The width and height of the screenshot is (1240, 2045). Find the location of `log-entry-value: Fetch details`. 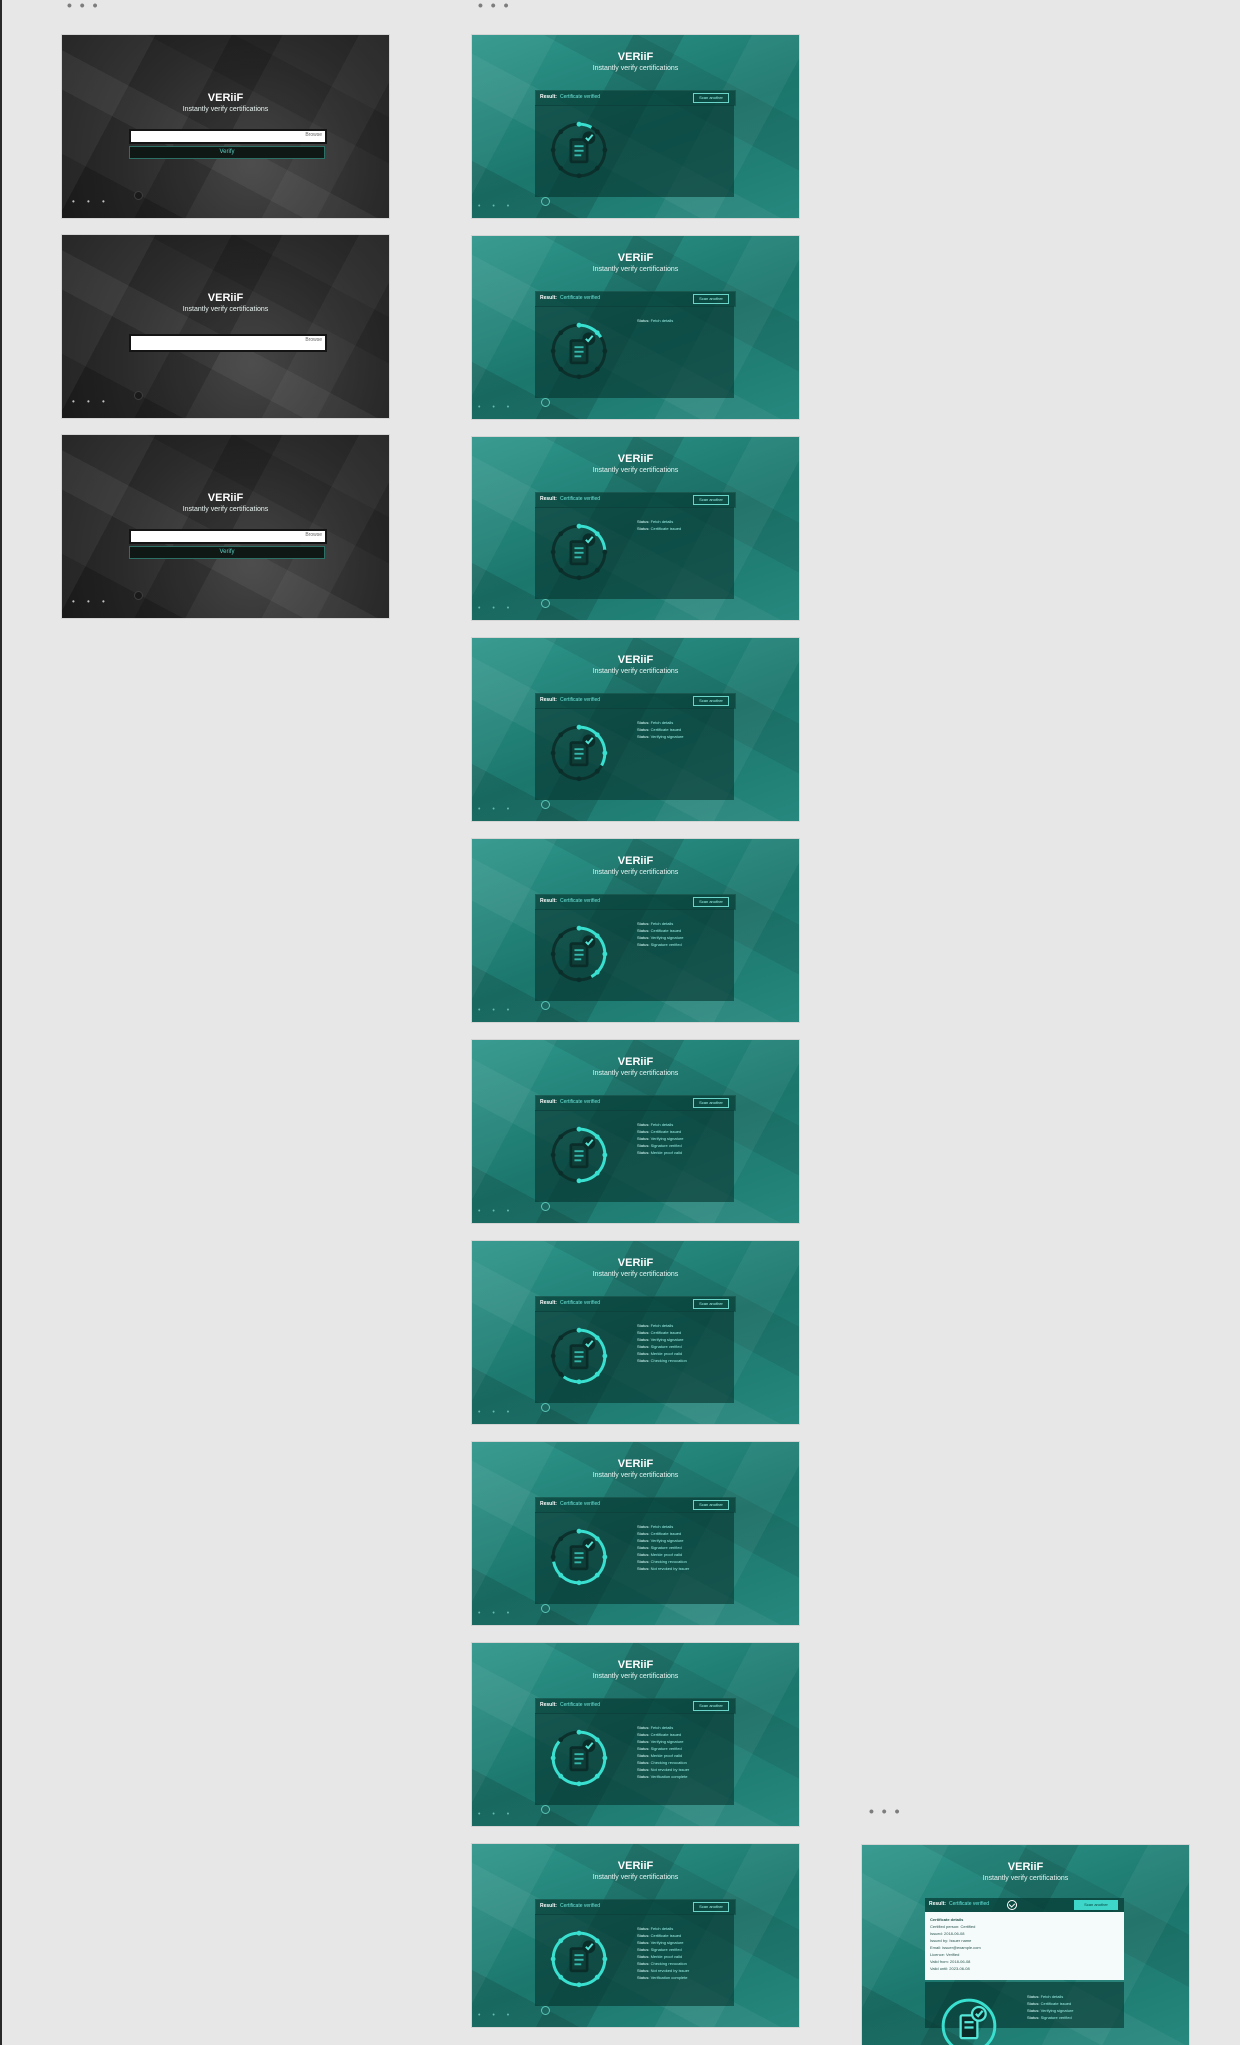

log-entry-value: Fetch details is located at coordinates (662, 1727).